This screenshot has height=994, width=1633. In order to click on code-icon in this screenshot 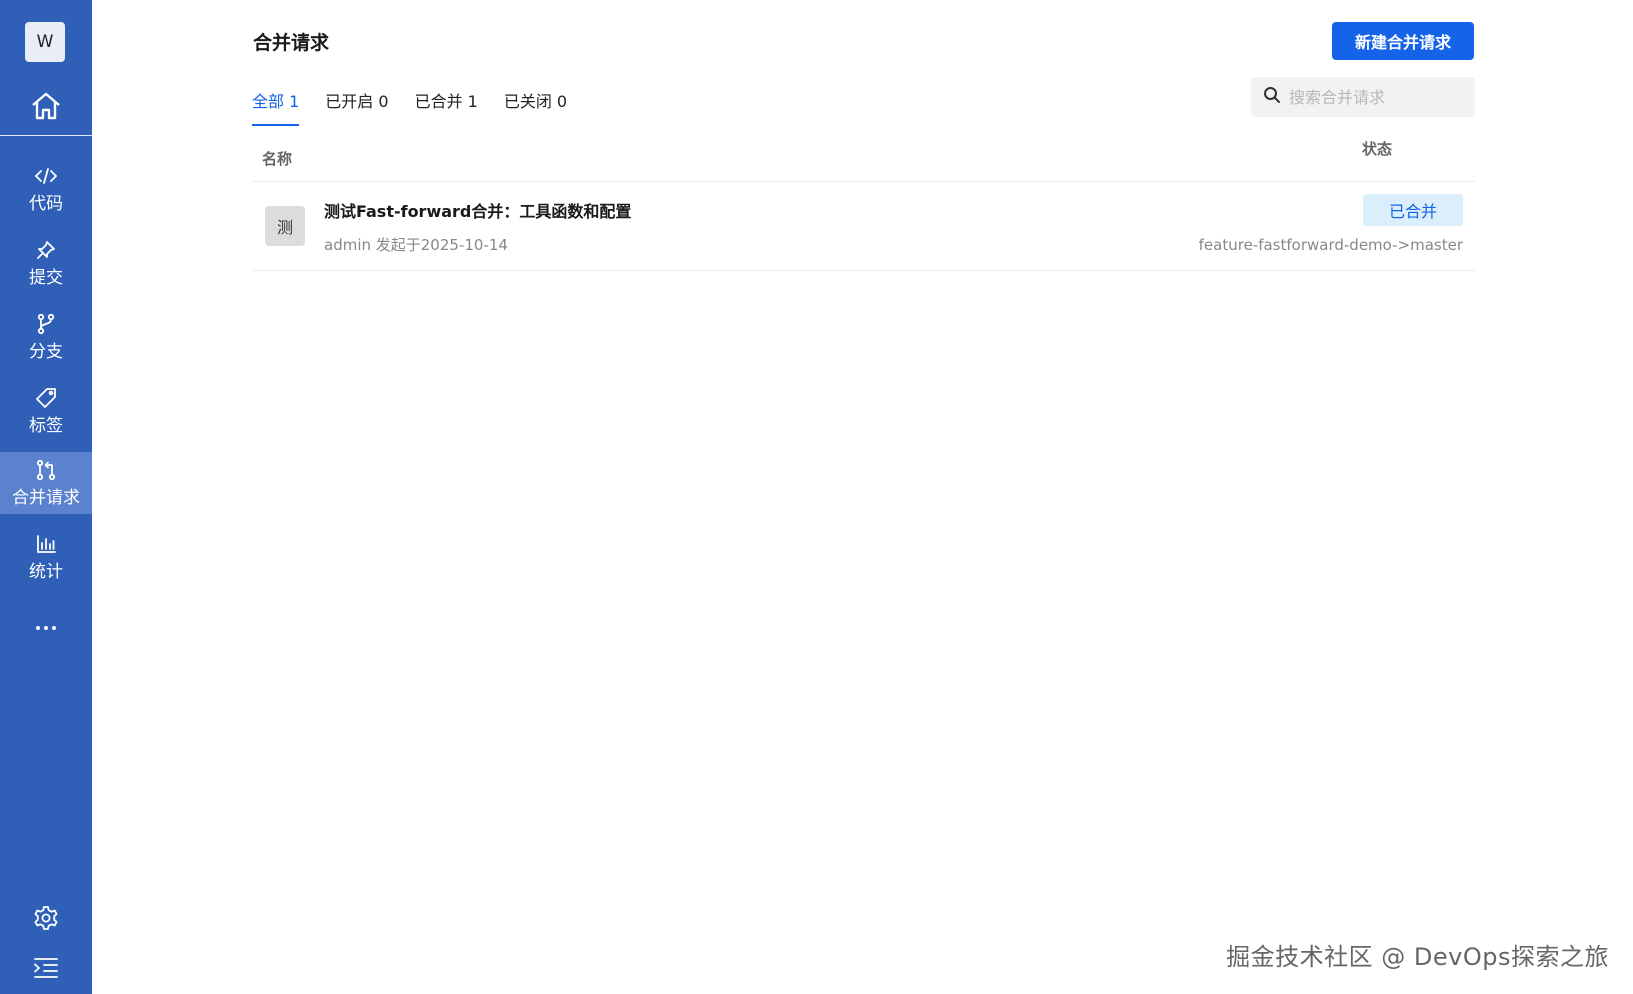, I will do `click(46, 176)`.